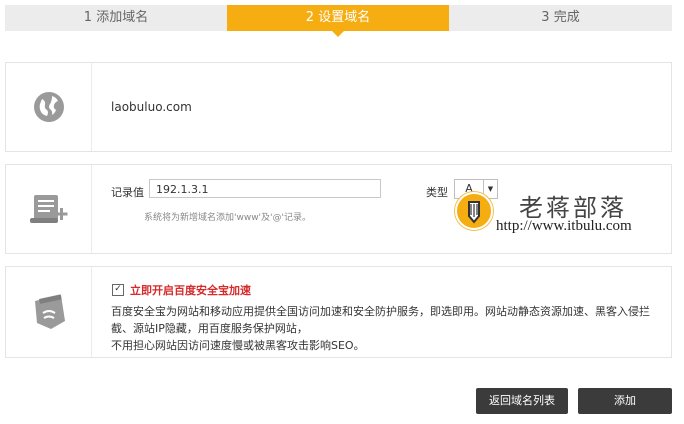  I want to click on security-desc-line: 不用担心网站因访问速度慢或被黑客攻击影响SEO。, so click(238, 345).